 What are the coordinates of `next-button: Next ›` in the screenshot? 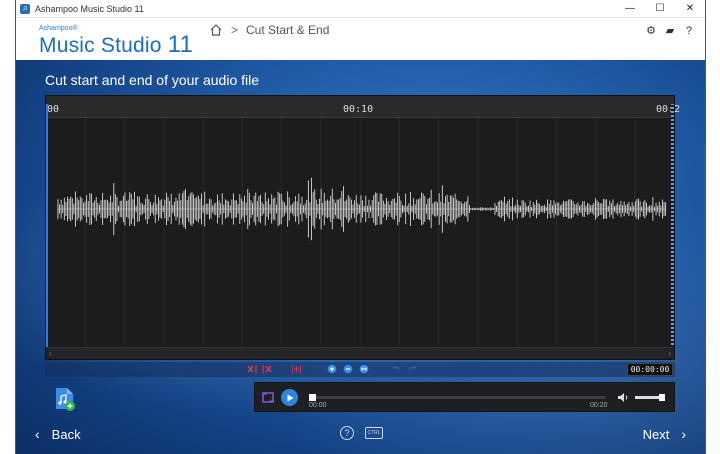 It's located at (664, 434).